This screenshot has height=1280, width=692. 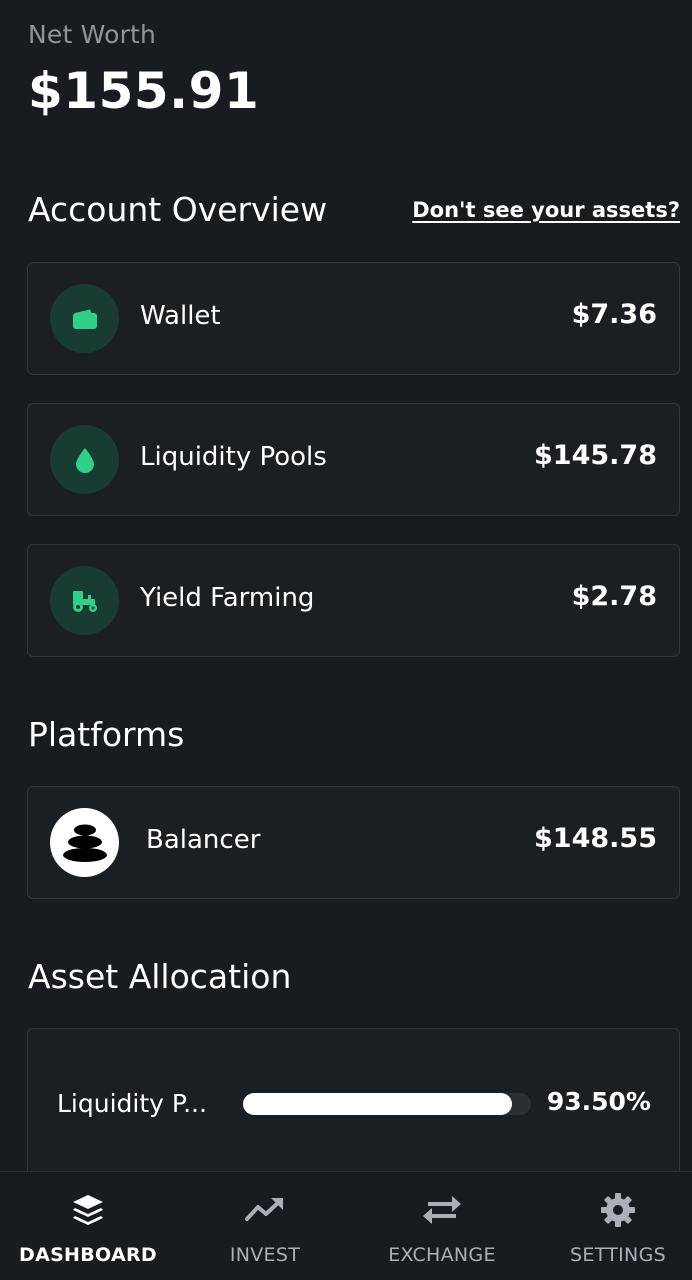 I want to click on bottom-nav: DASHBOARD INVEST EXCHANGE SETTINGS, so click(x=346, y=1225).